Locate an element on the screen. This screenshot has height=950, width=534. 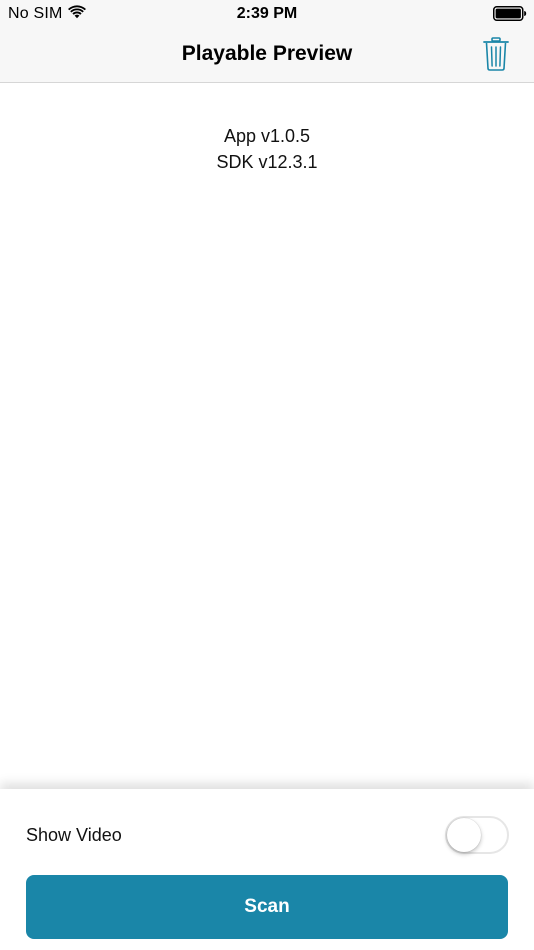
show-video-toggle is located at coordinates (477, 835).